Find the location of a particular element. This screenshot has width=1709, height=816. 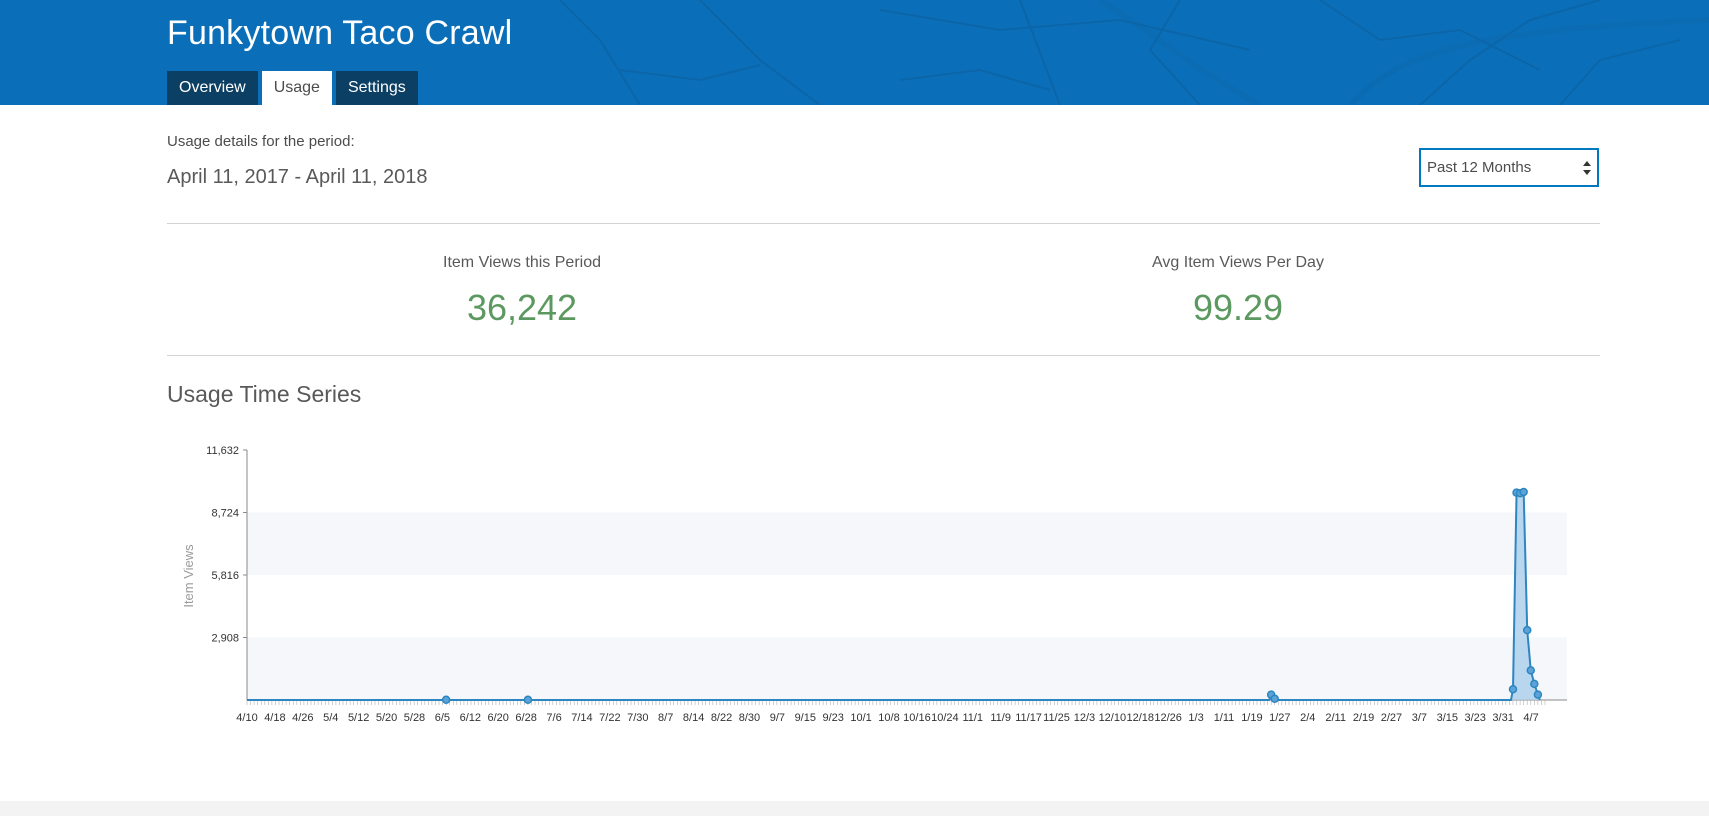

y-tick-label: 11,632 is located at coordinates (222, 451).